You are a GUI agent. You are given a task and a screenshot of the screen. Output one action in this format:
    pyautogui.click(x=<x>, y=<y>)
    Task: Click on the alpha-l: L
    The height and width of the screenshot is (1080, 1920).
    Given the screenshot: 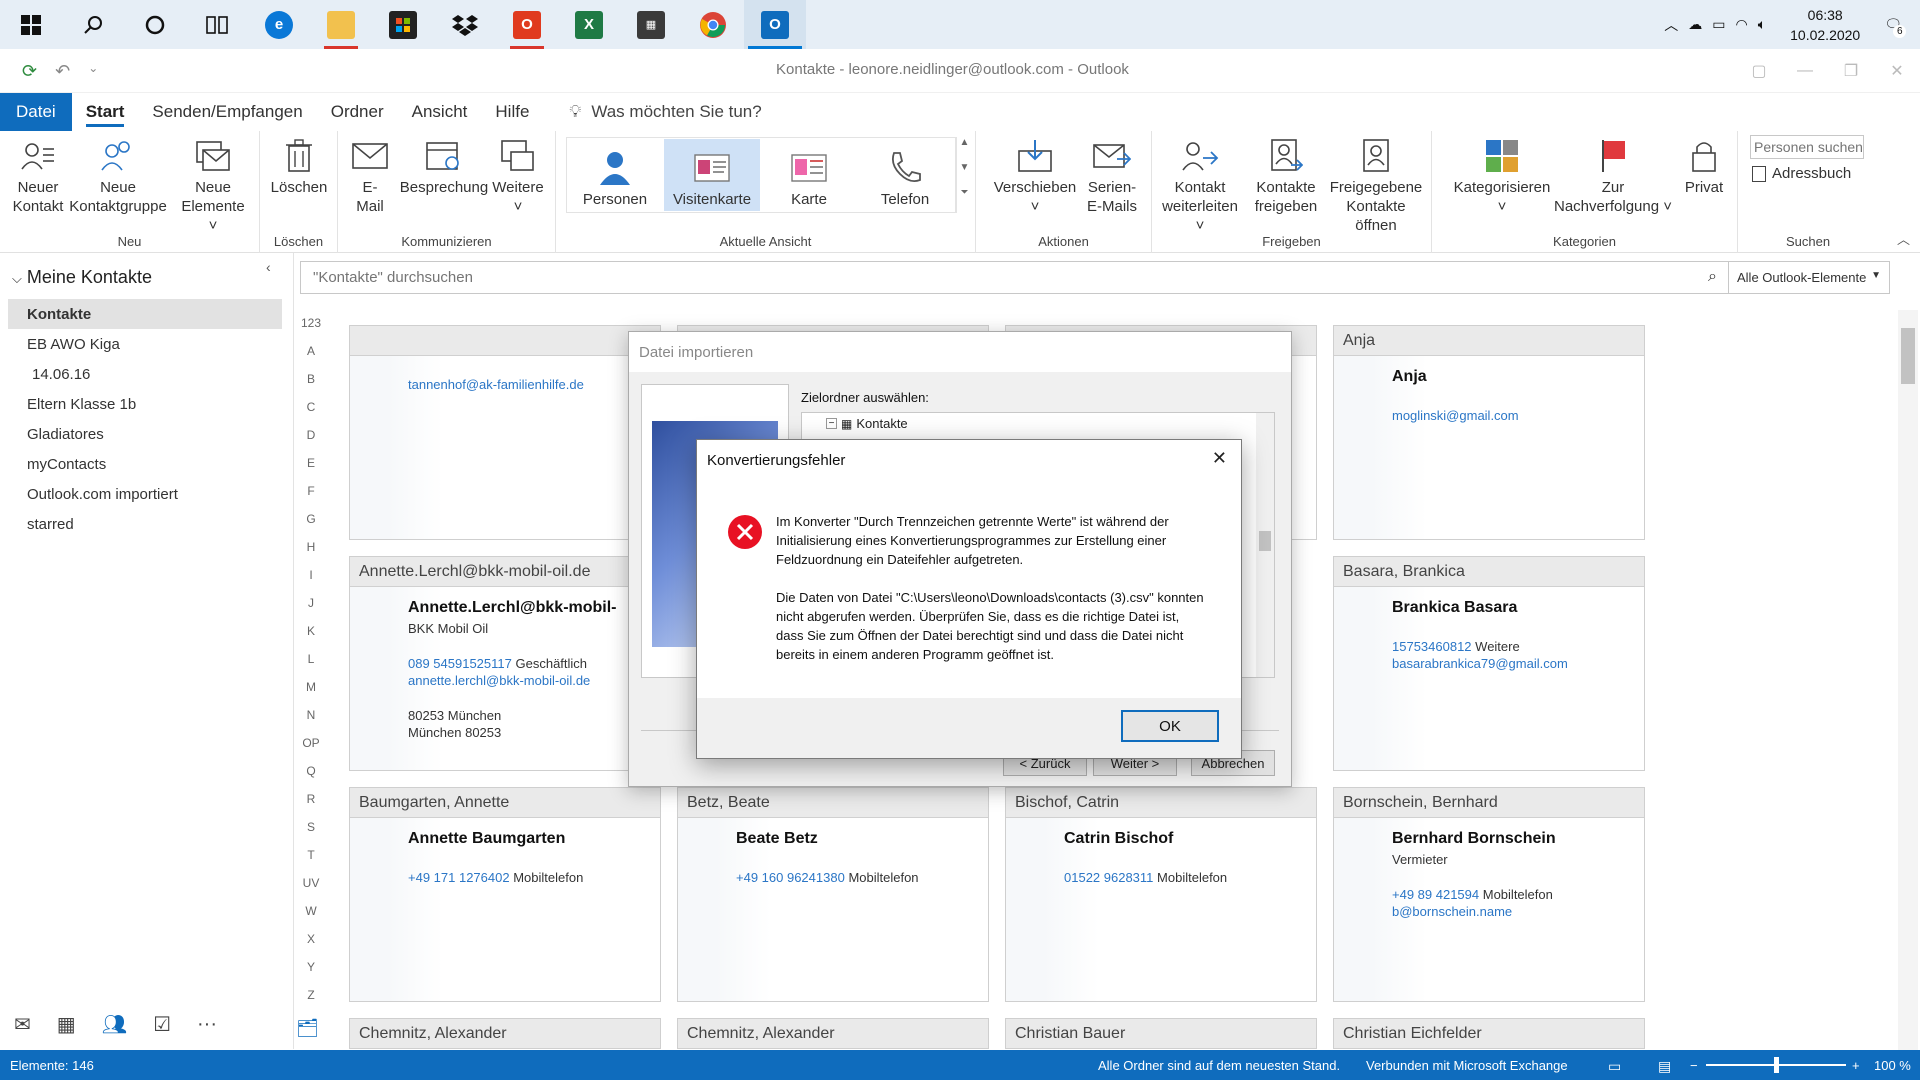 What is the action you would take?
    pyautogui.click(x=311, y=666)
    